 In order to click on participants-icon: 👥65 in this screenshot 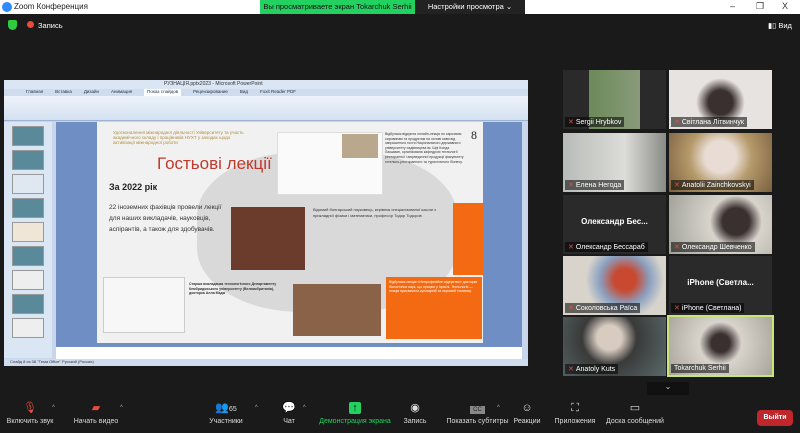, I will do `click(226, 408)`.